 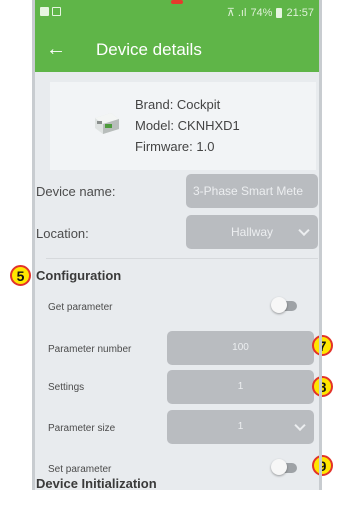 I want to click on battery-icon, so click(x=279, y=12).